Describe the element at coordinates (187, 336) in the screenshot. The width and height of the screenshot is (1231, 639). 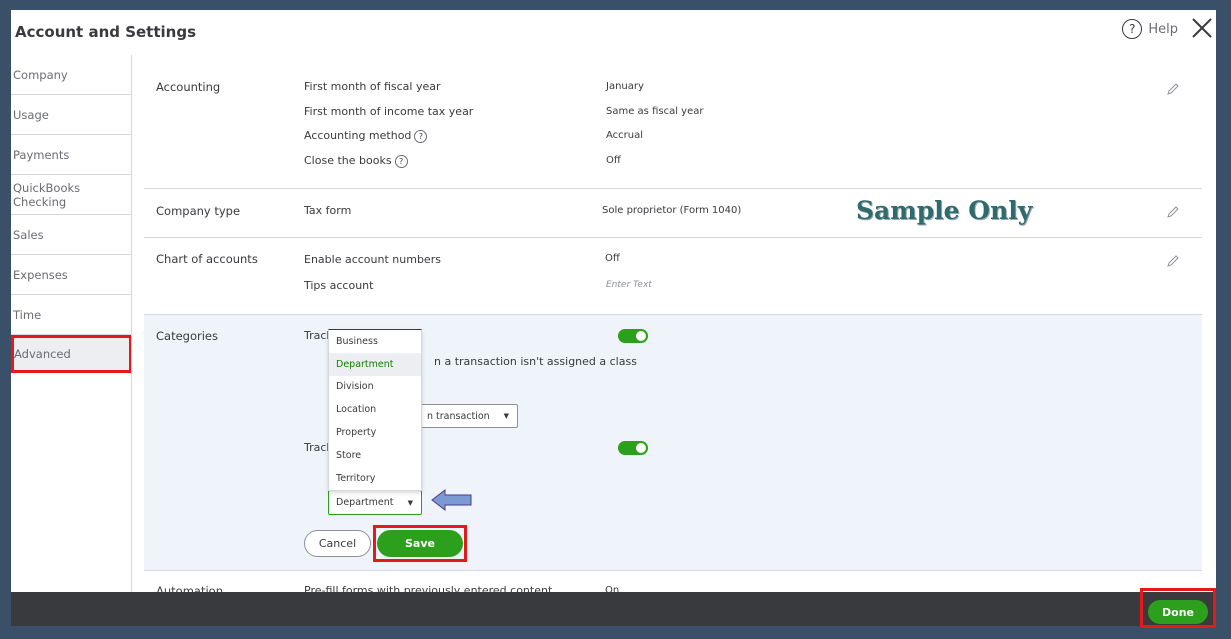
I see `section-title: Categories` at that location.